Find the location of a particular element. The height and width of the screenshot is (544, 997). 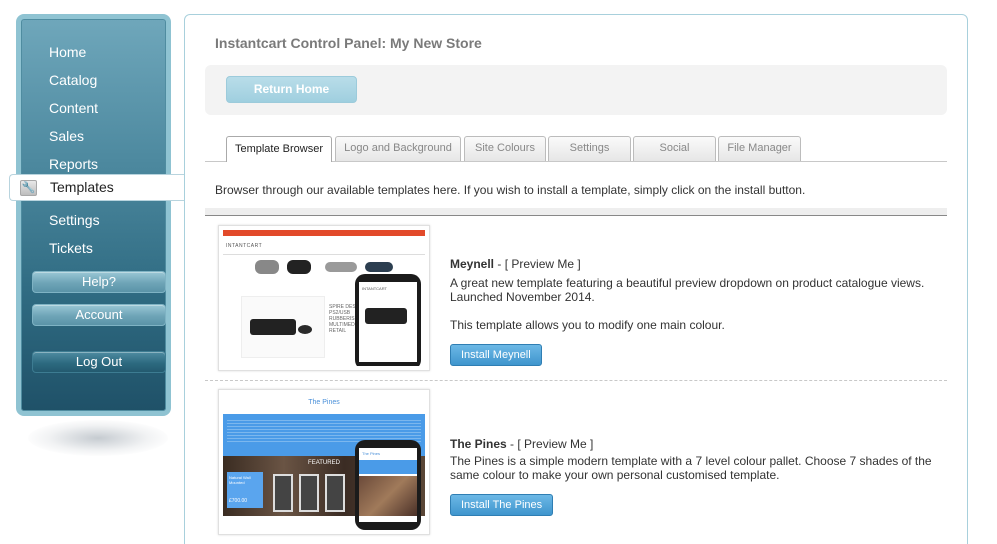

phone-mockup: The Pines is located at coordinates (388, 485).